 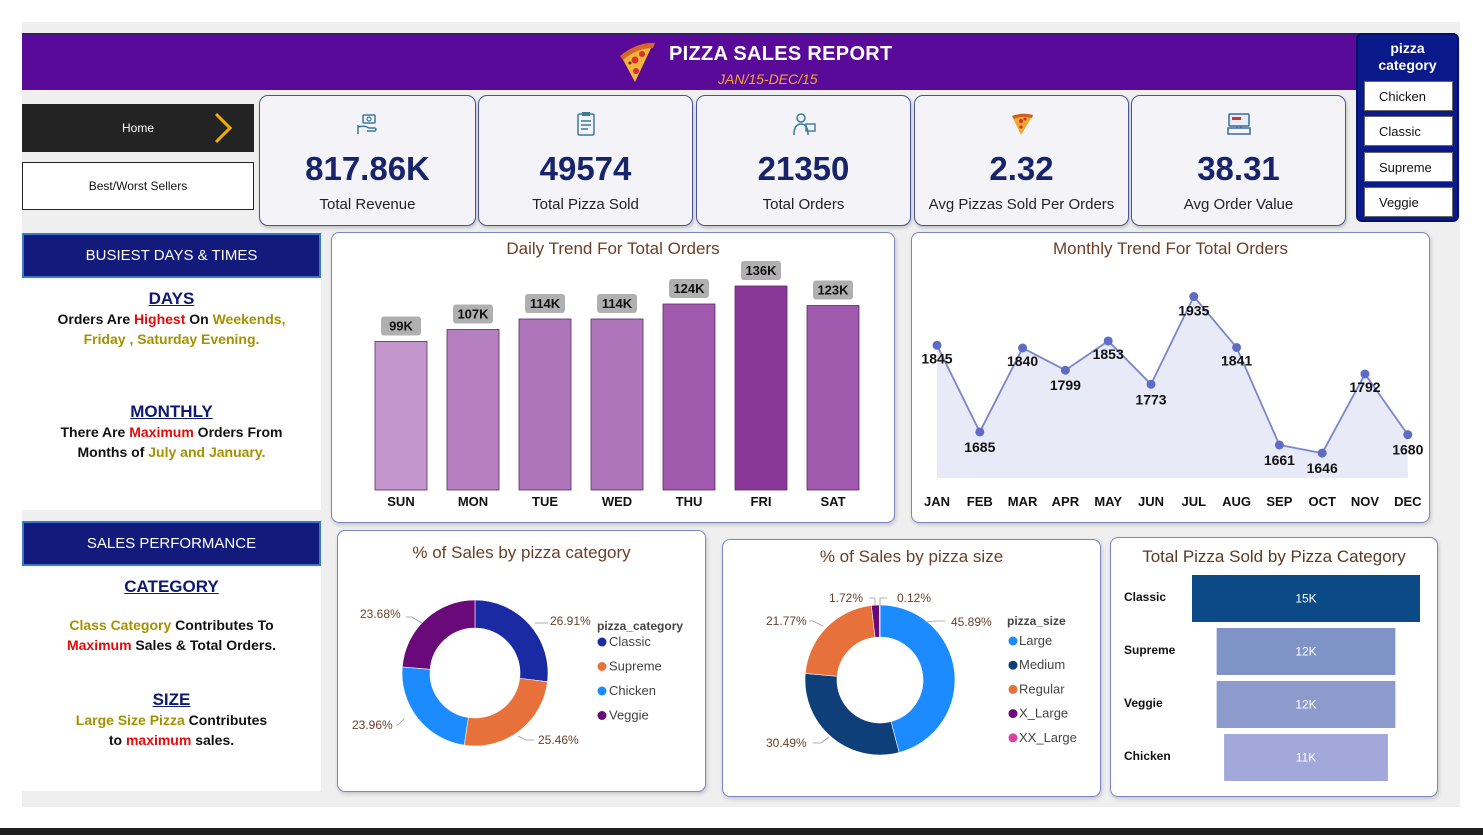 I want to click on x-tick-label: THU, so click(x=689, y=501).